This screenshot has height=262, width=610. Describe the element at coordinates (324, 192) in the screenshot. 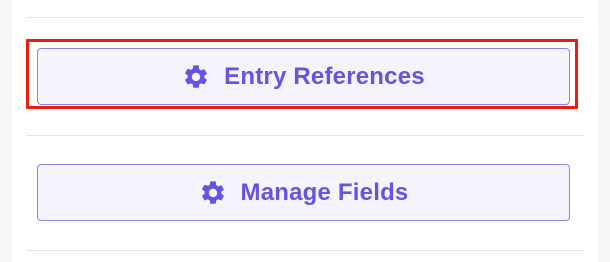

I see `manage-fields-label: Manage Fields` at that location.